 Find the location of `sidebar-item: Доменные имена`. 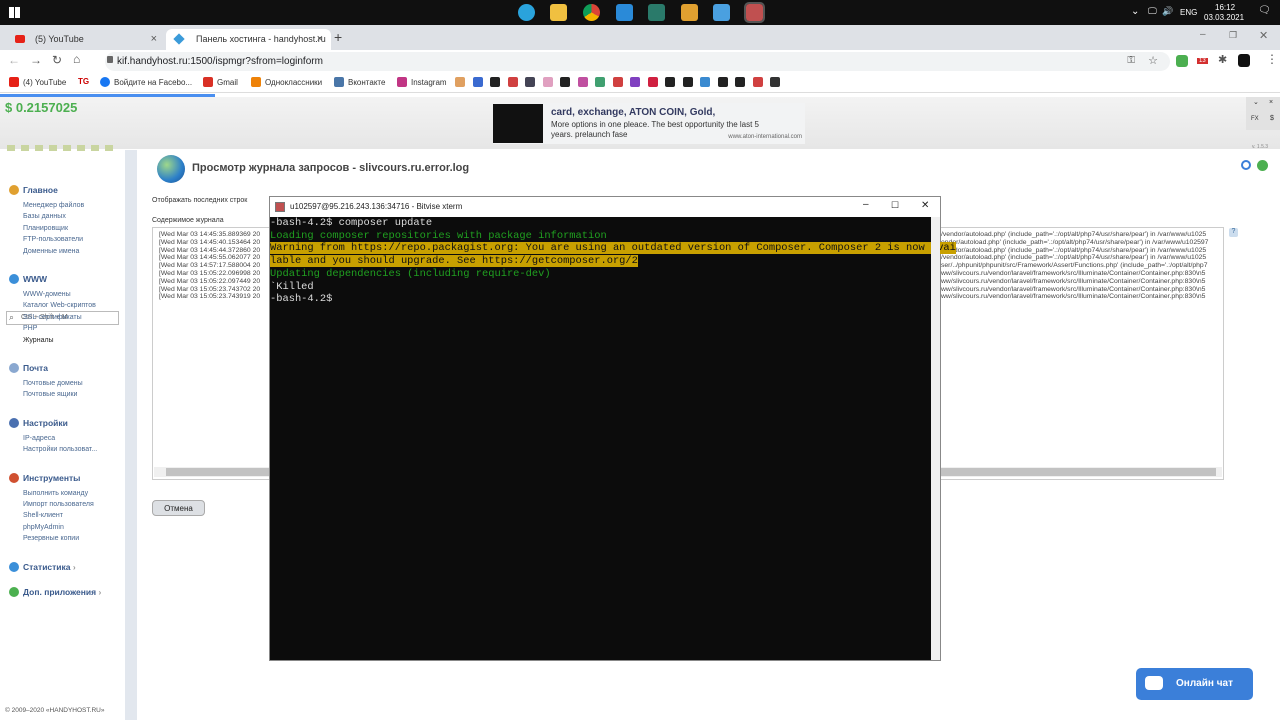

sidebar-item: Доменные имена is located at coordinates (51, 251).